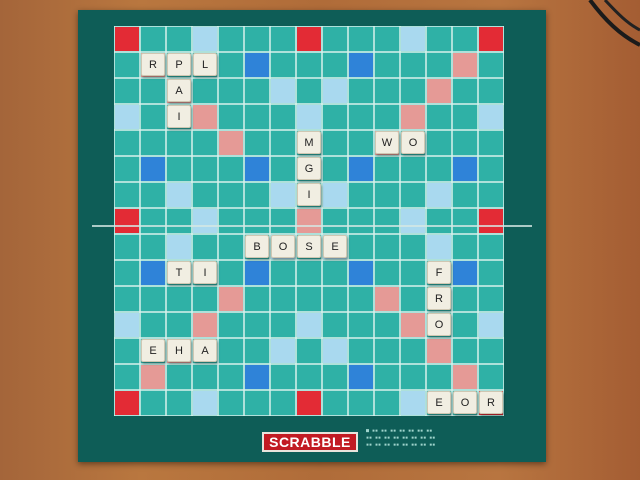 This screenshot has width=640, height=480. What do you see at coordinates (309, 246) in the screenshot?
I see `letter-tile: S` at bounding box center [309, 246].